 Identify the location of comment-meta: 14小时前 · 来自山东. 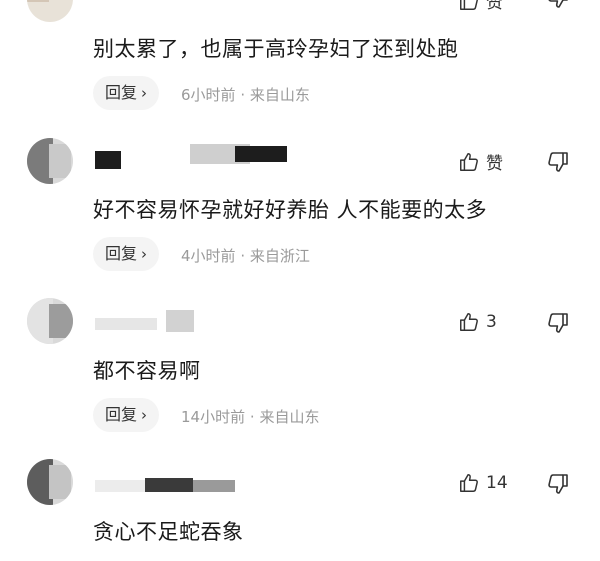
(250, 416).